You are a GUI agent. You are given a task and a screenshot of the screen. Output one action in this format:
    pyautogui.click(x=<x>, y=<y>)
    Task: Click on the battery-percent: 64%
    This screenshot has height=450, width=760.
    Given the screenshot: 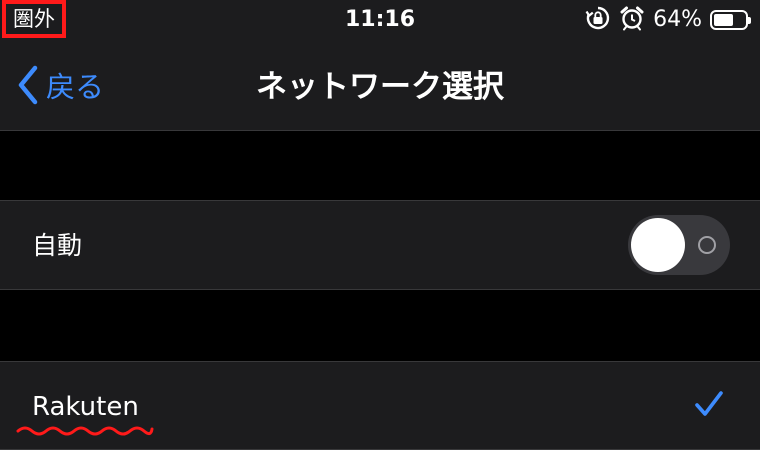 What is the action you would take?
    pyautogui.click(x=677, y=19)
    